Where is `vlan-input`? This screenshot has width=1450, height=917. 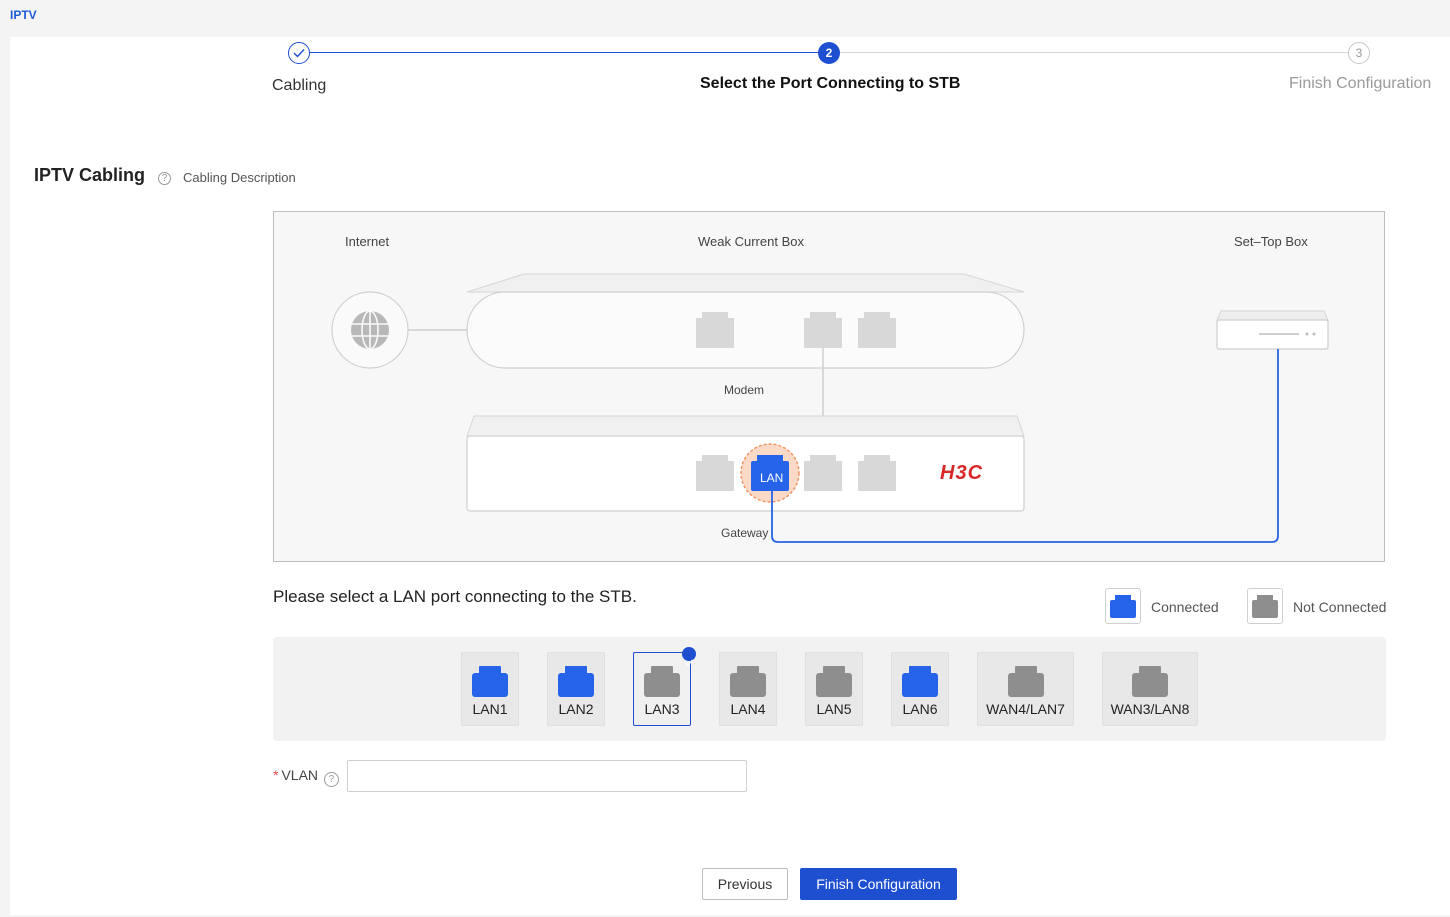
vlan-input is located at coordinates (547, 776).